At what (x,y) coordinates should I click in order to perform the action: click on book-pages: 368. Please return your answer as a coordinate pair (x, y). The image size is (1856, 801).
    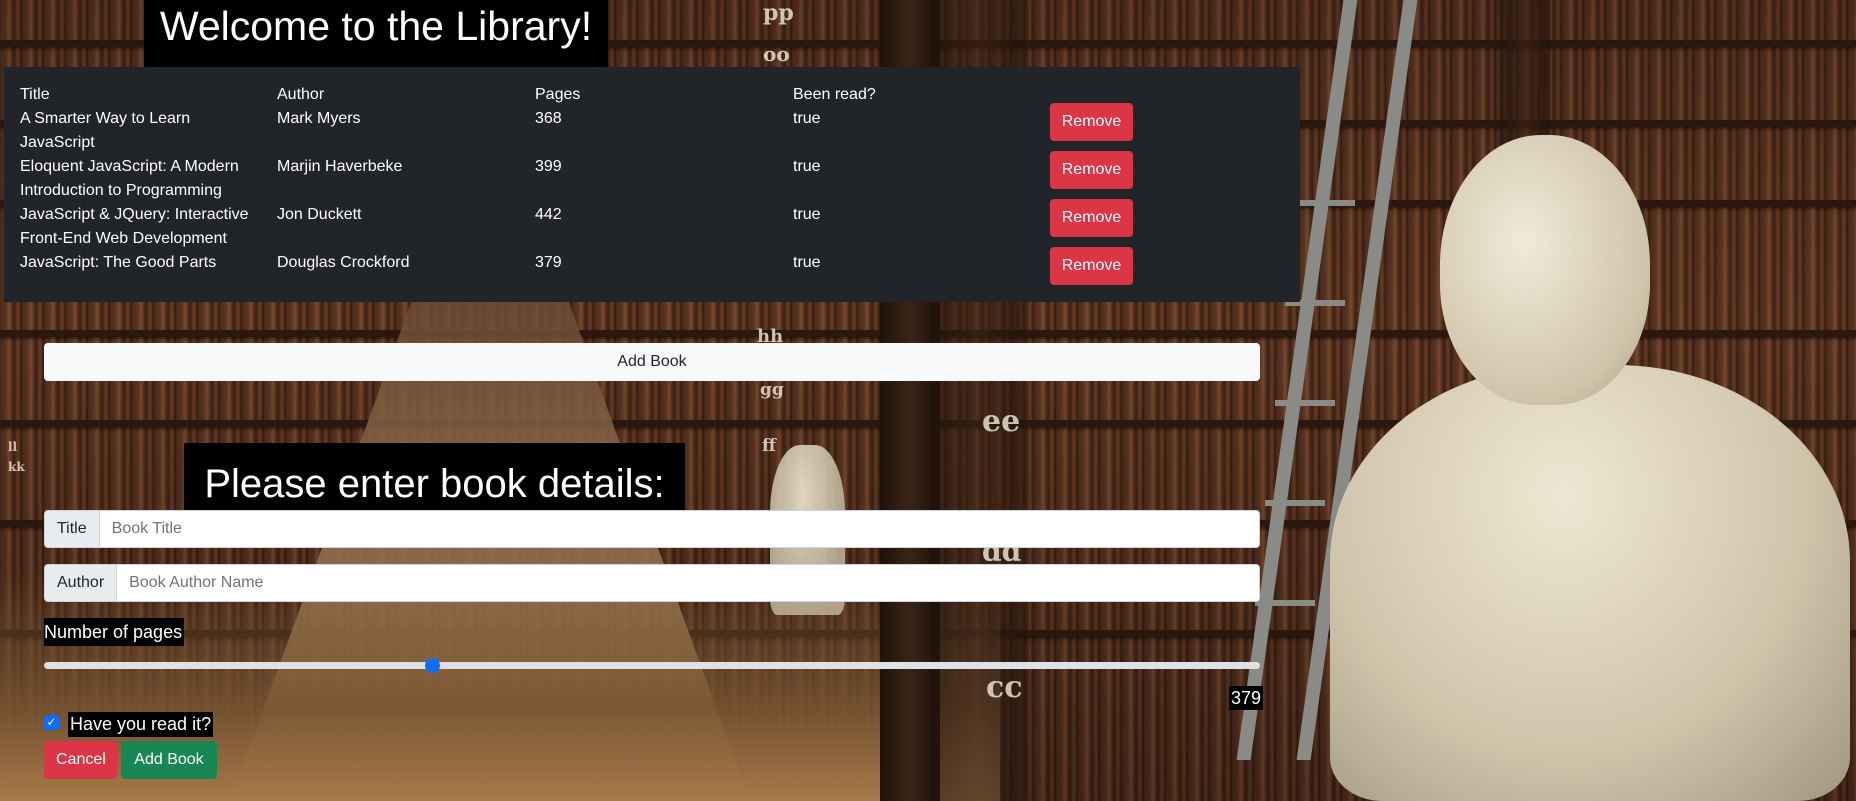
    Looking at the image, I should click on (548, 118).